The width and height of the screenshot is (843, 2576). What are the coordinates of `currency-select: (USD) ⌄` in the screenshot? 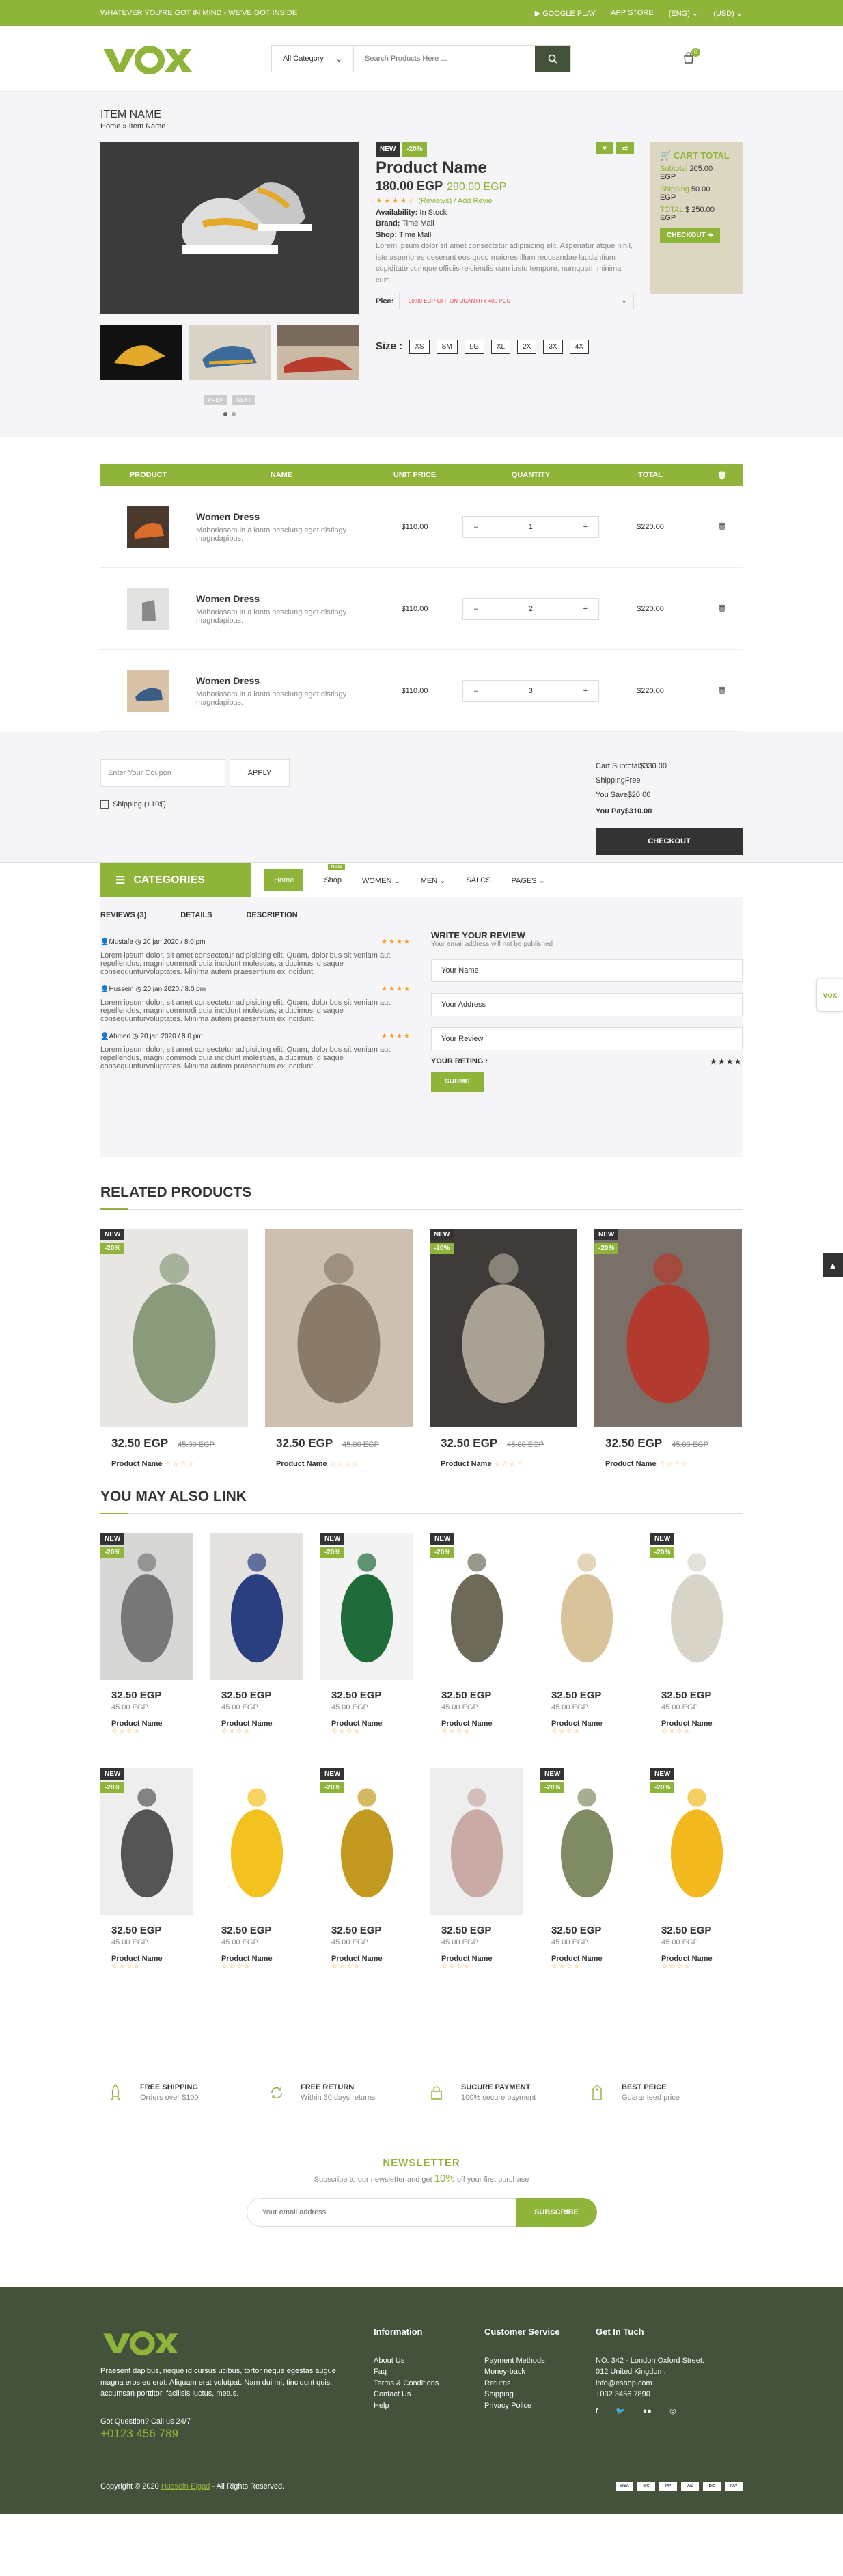 It's located at (728, 14).